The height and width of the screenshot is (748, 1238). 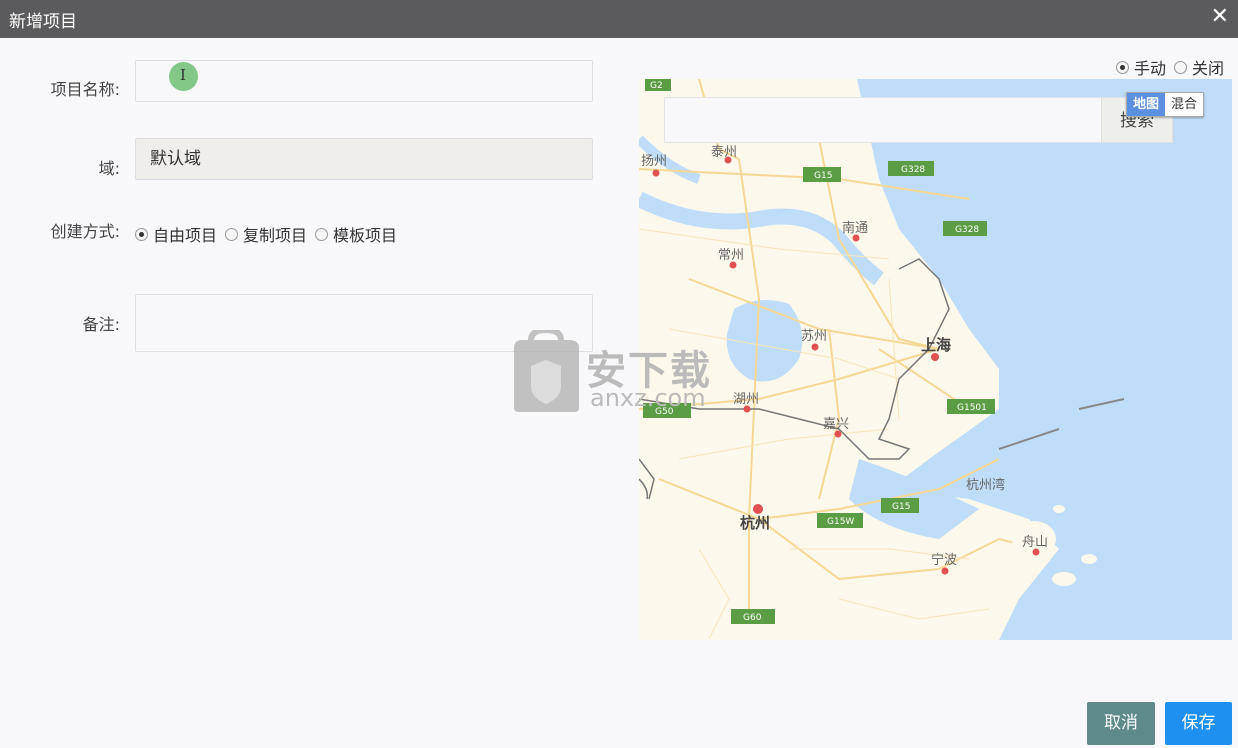 I want to click on map-type-map: 地图, so click(x=1146, y=104).